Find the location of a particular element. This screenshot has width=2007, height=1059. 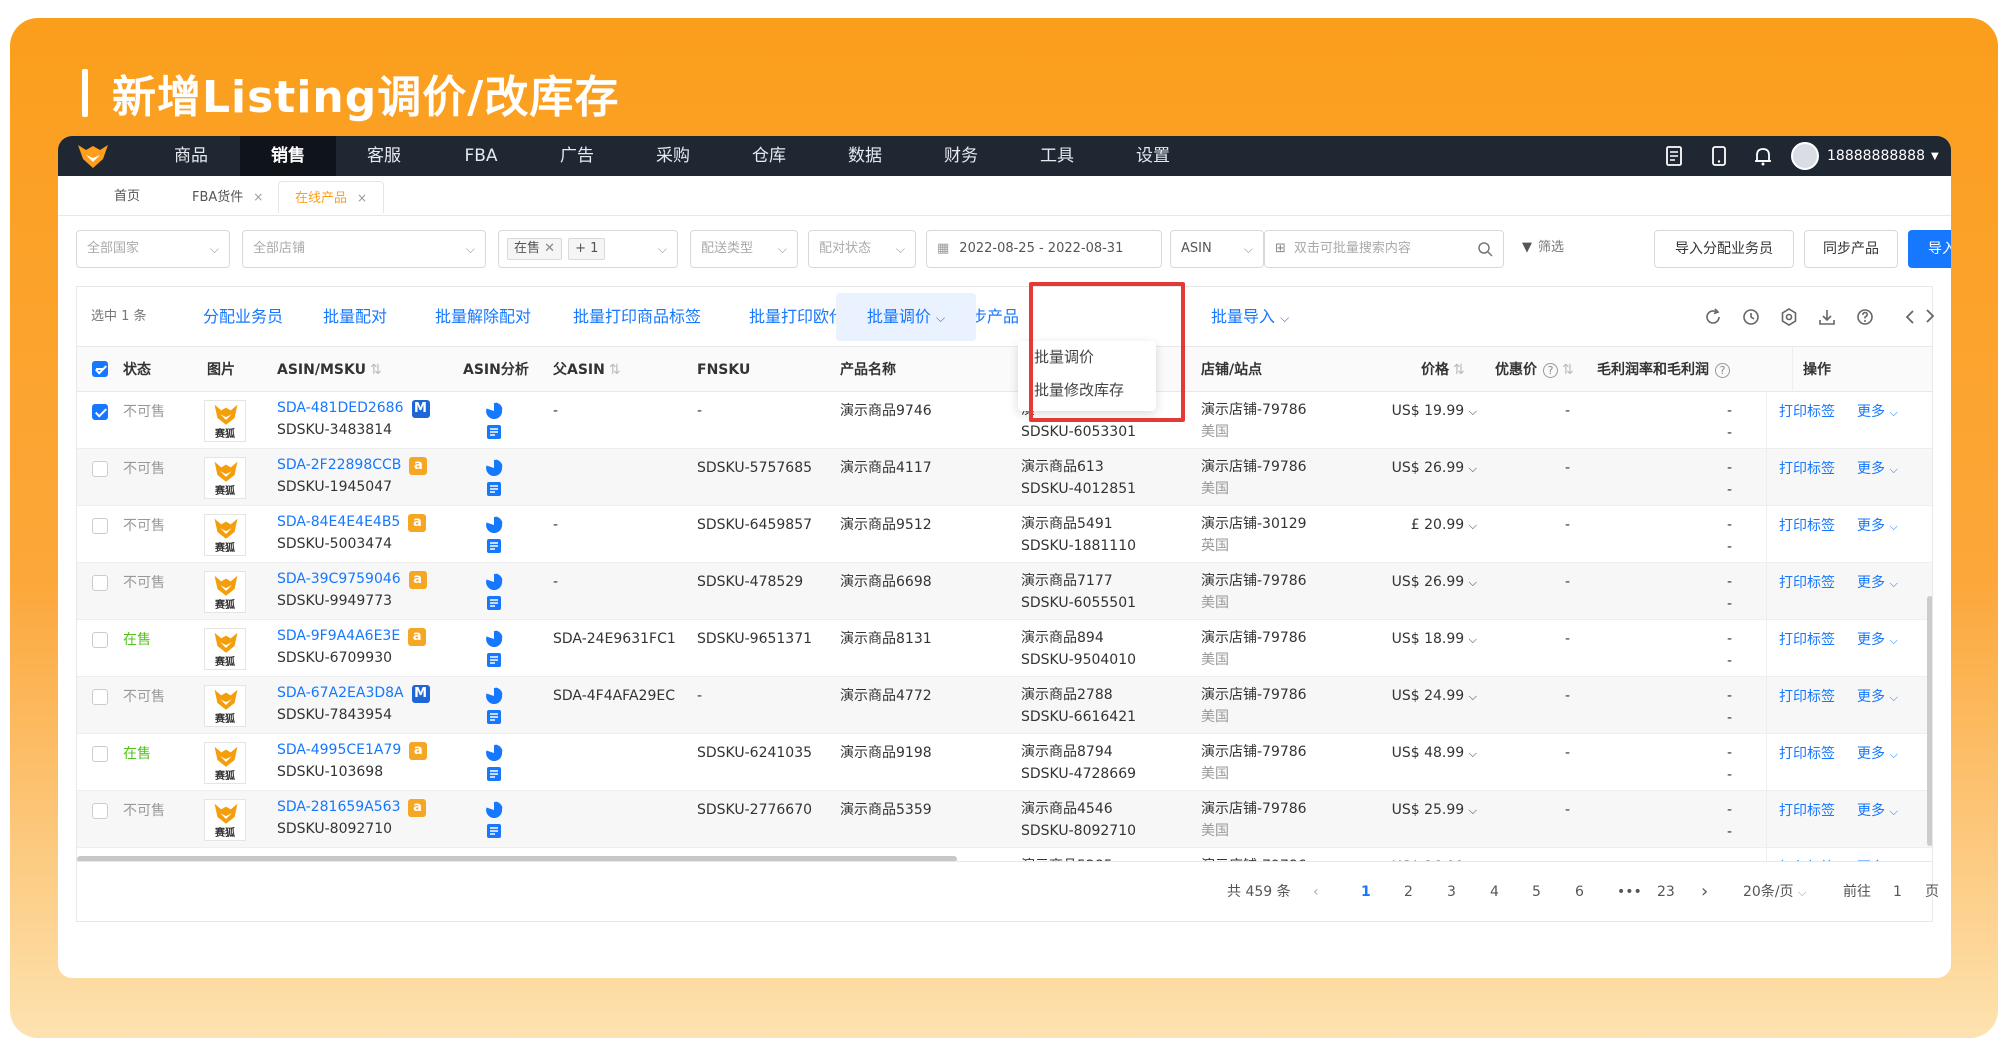

action-2: 批量解除配对 is located at coordinates (483, 317).